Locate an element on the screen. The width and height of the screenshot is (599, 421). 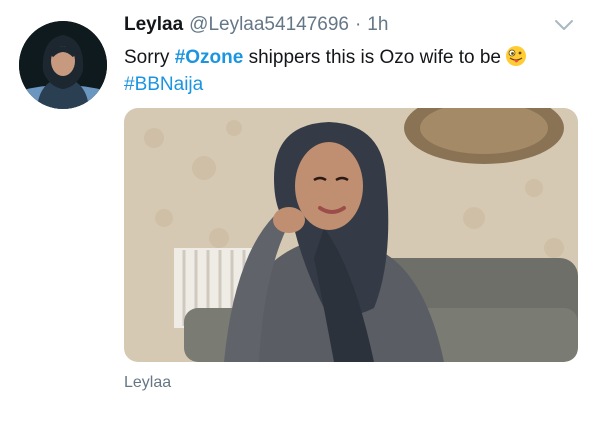
hashtag-ozone: #Ozone is located at coordinates (209, 57).